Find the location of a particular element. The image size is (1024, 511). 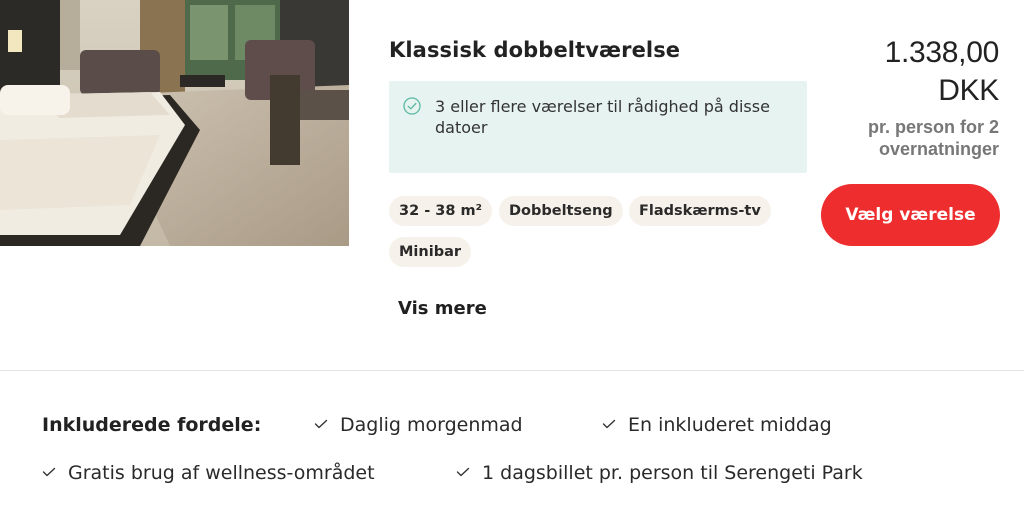

feature-tag-bed: Dobbeltseng is located at coordinates (561, 211).